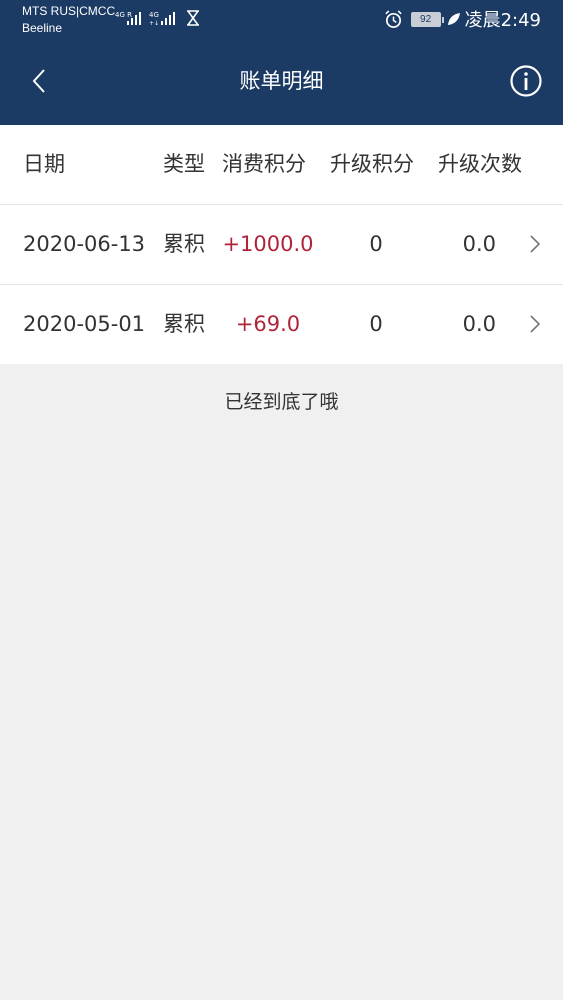  What do you see at coordinates (268, 244) in the screenshot?
I see `row-spend-points: +1000.0` at bounding box center [268, 244].